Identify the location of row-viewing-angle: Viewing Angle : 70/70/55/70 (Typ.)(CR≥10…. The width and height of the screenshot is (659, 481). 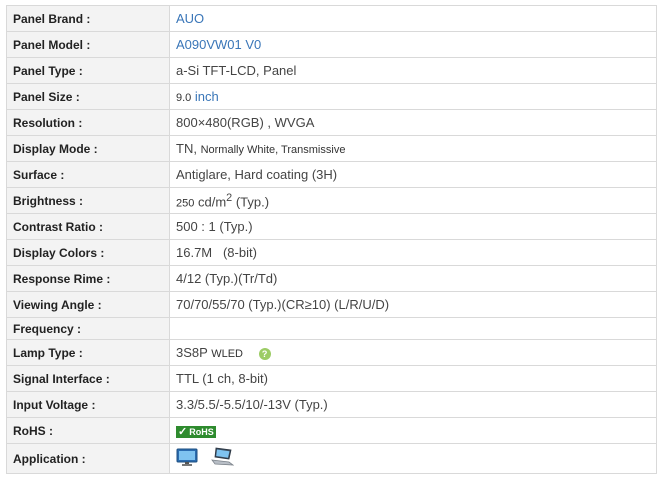
(331, 304).